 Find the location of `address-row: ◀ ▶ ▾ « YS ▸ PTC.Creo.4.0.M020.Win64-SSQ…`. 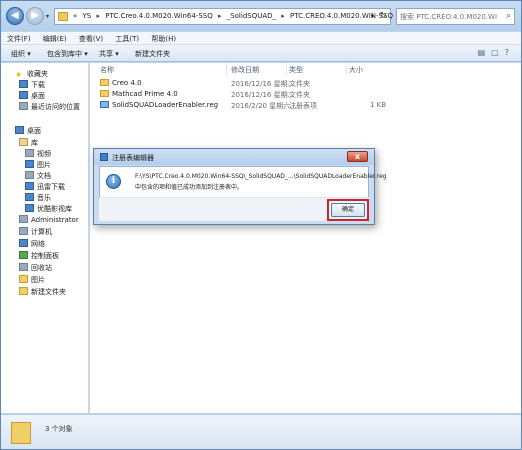

address-row: ◀ ▶ ▾ « YS ▸ PTC.Creo.4.0.M020.Win64-SSQ… is located at coordinates (261, 16).